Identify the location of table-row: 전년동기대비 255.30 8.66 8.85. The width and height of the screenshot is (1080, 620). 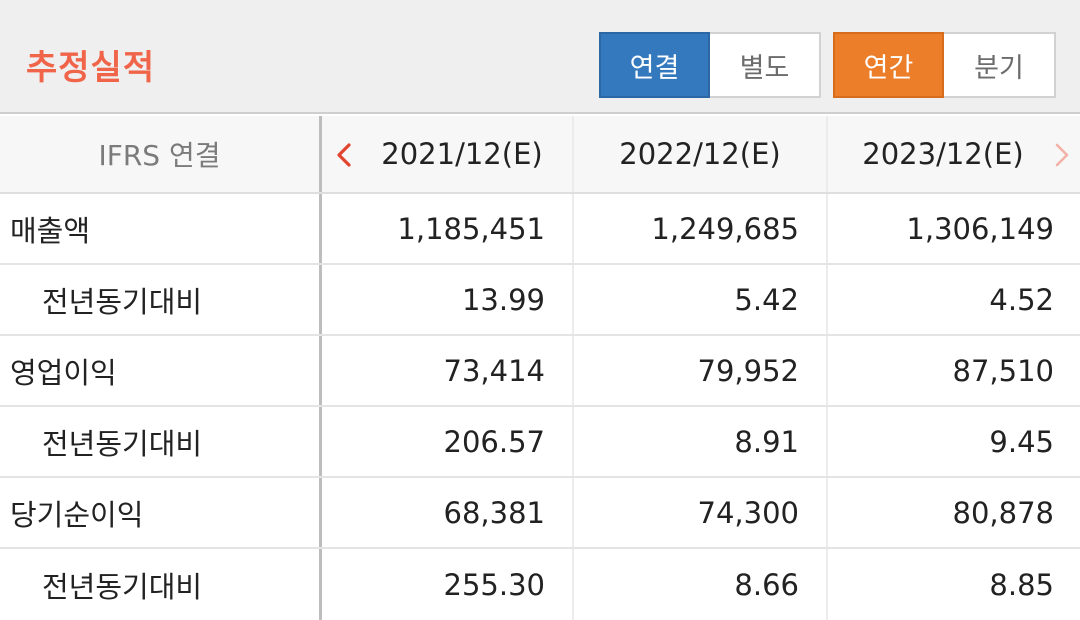
(540, 584).